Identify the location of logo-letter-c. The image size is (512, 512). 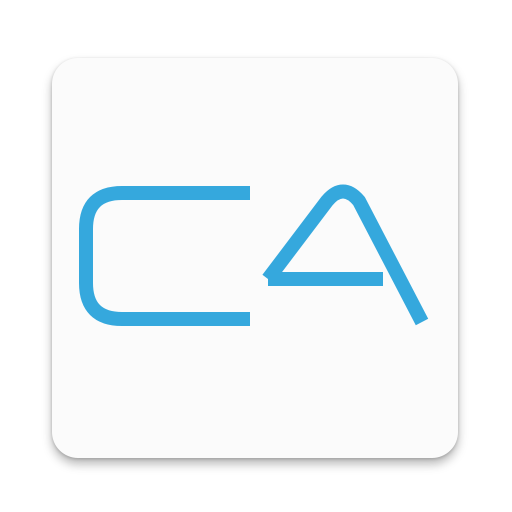
(164, 256).